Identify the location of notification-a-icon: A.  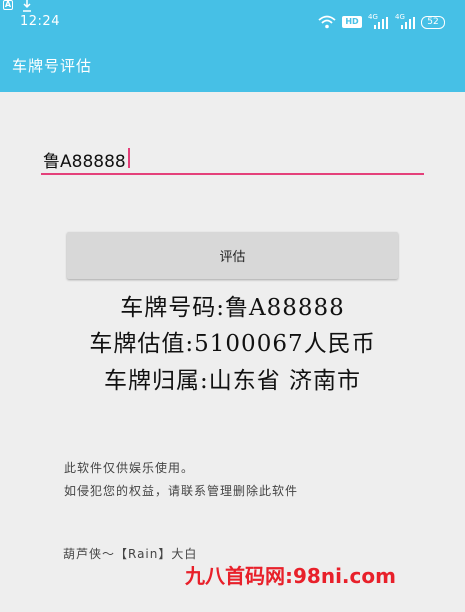
(8, 5).